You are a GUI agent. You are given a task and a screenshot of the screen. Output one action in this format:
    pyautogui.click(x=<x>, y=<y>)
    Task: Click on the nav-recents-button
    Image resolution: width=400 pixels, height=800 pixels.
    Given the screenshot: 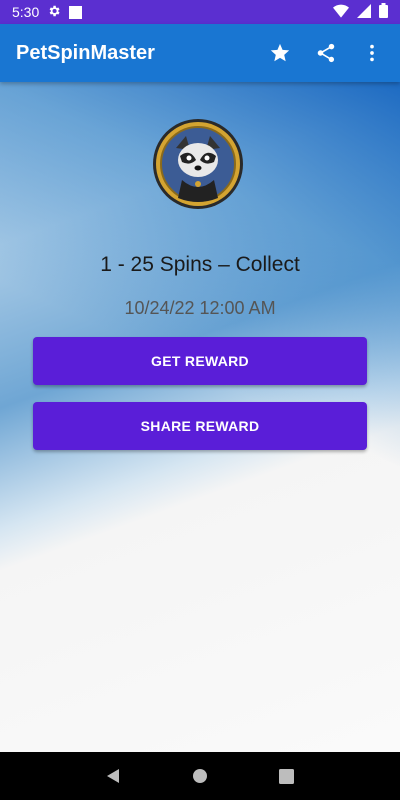 What is the action you would take?
    pyautogui.click(x=287, y=776)
    